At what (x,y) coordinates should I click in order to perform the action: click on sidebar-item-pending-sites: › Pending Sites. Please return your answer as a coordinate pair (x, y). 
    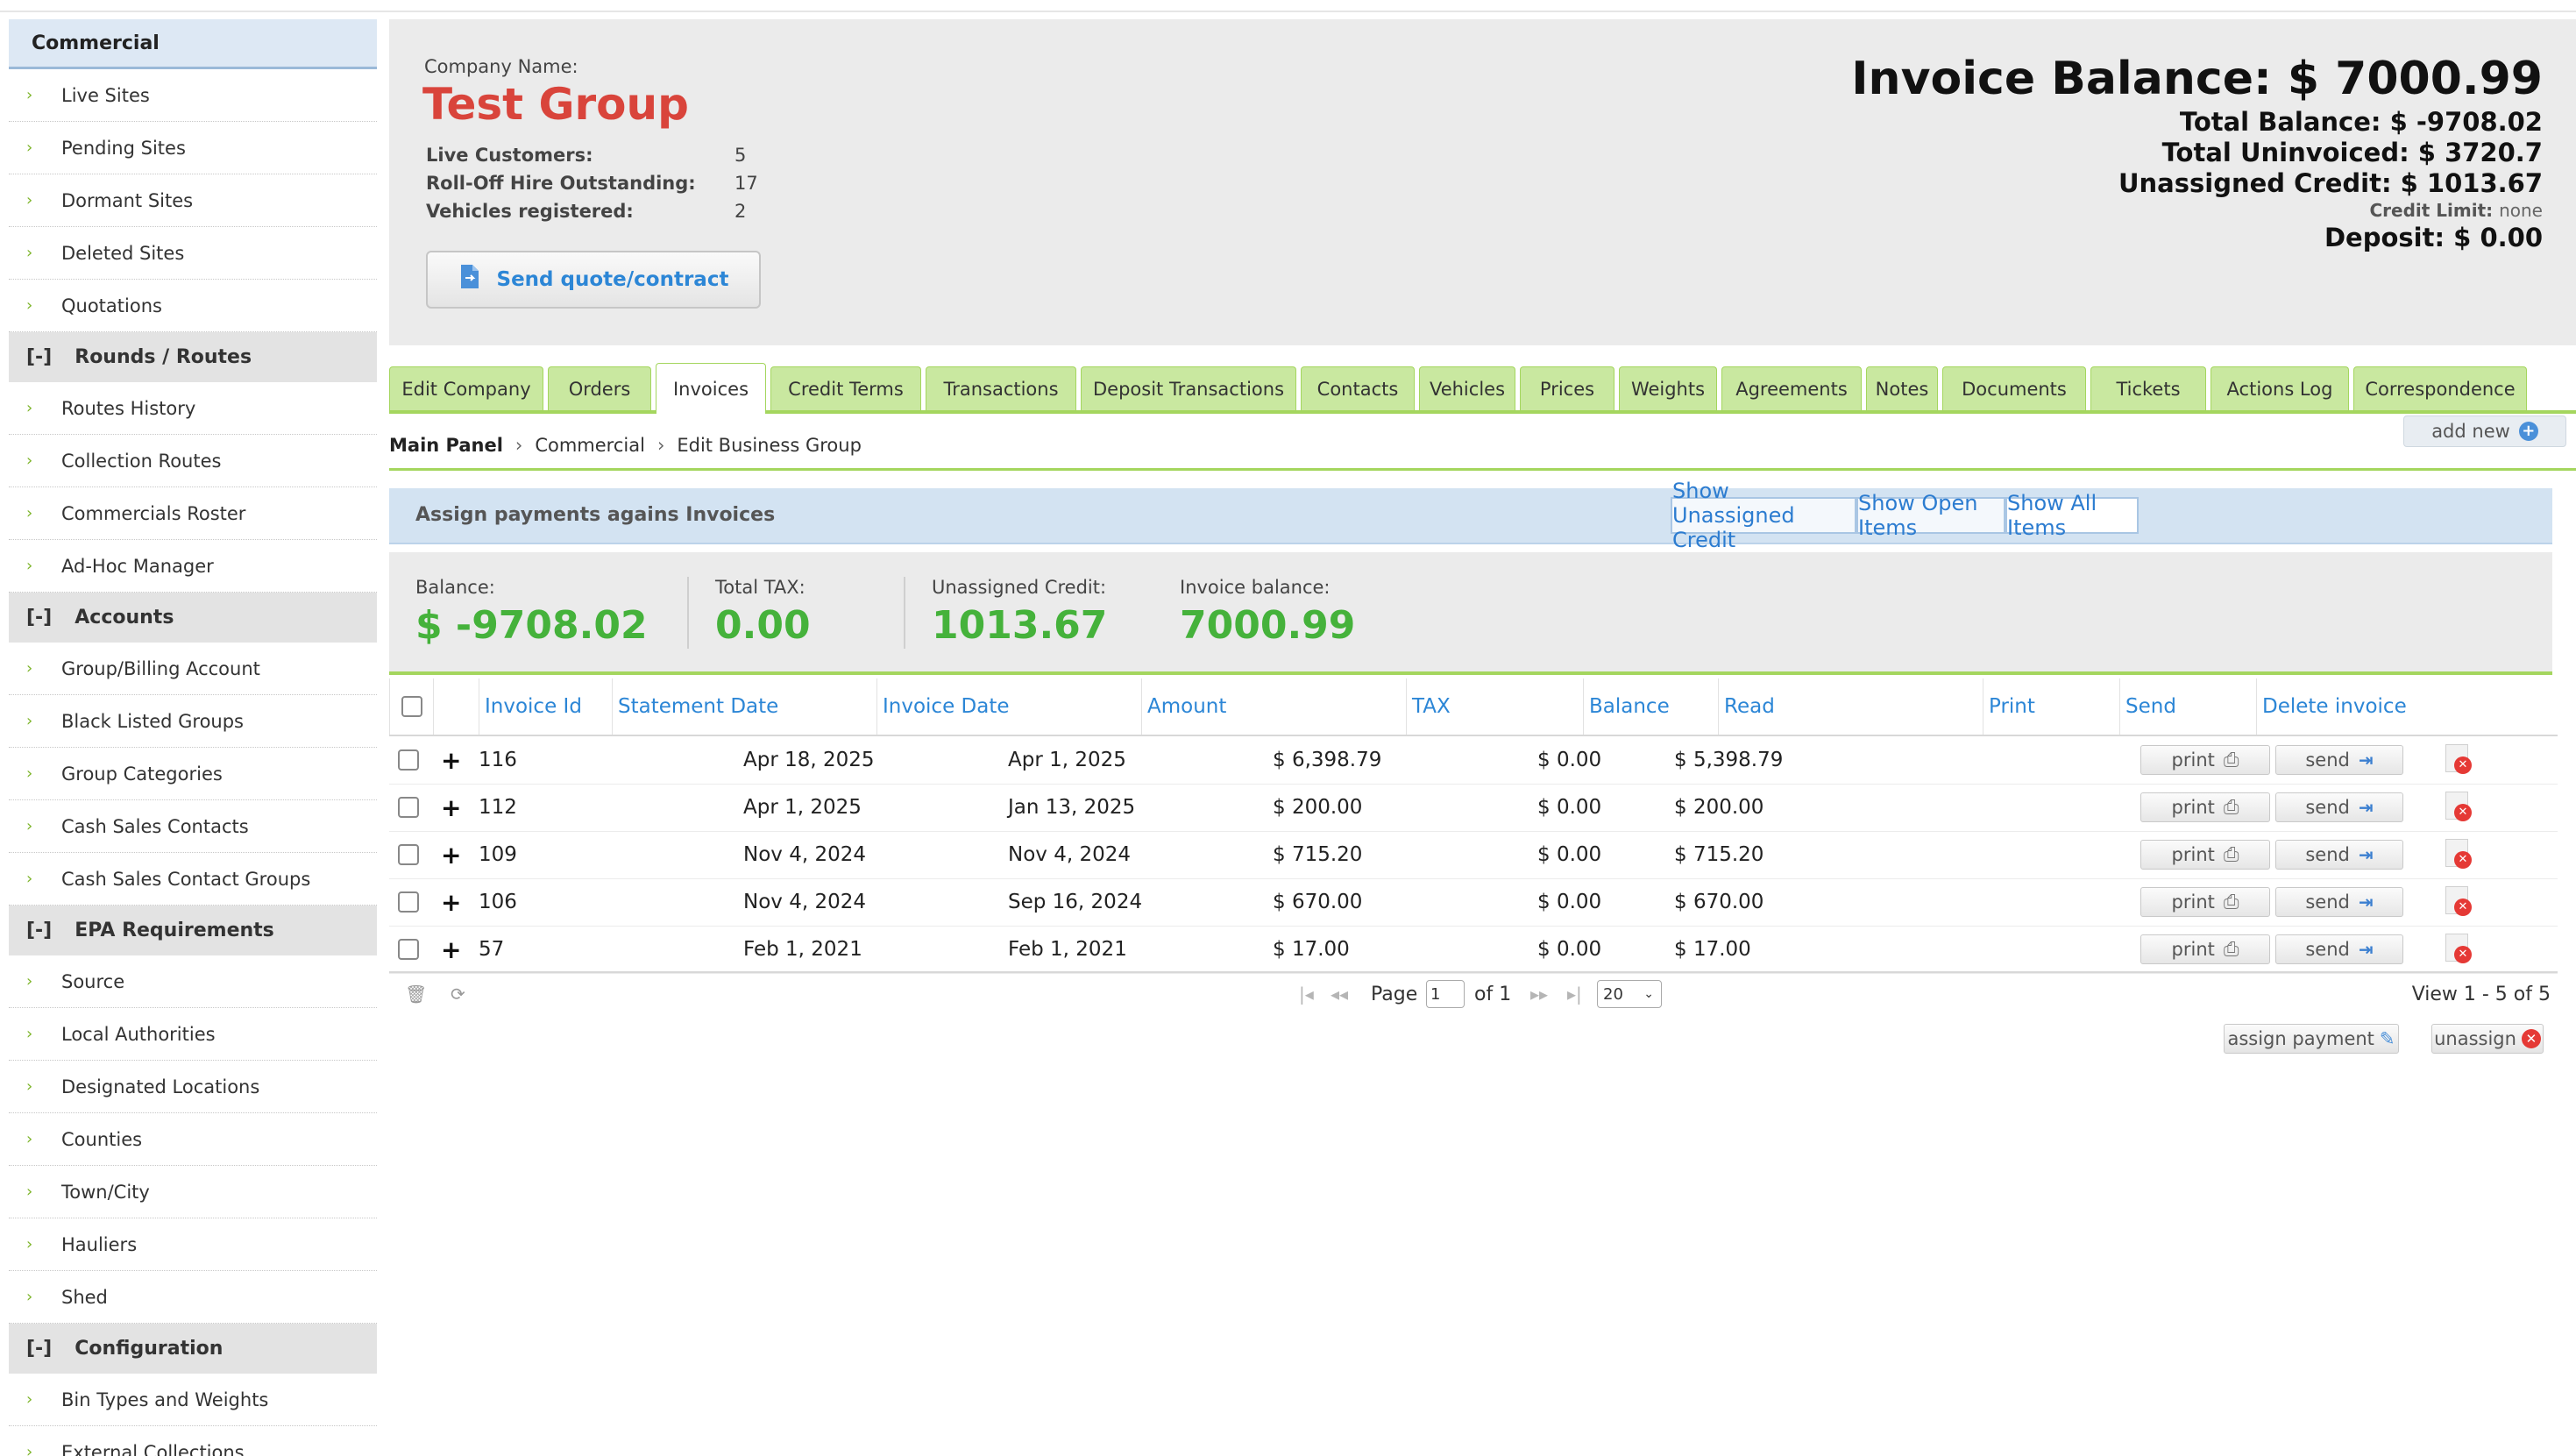
    Looking at the image, I should click on (193, 148).